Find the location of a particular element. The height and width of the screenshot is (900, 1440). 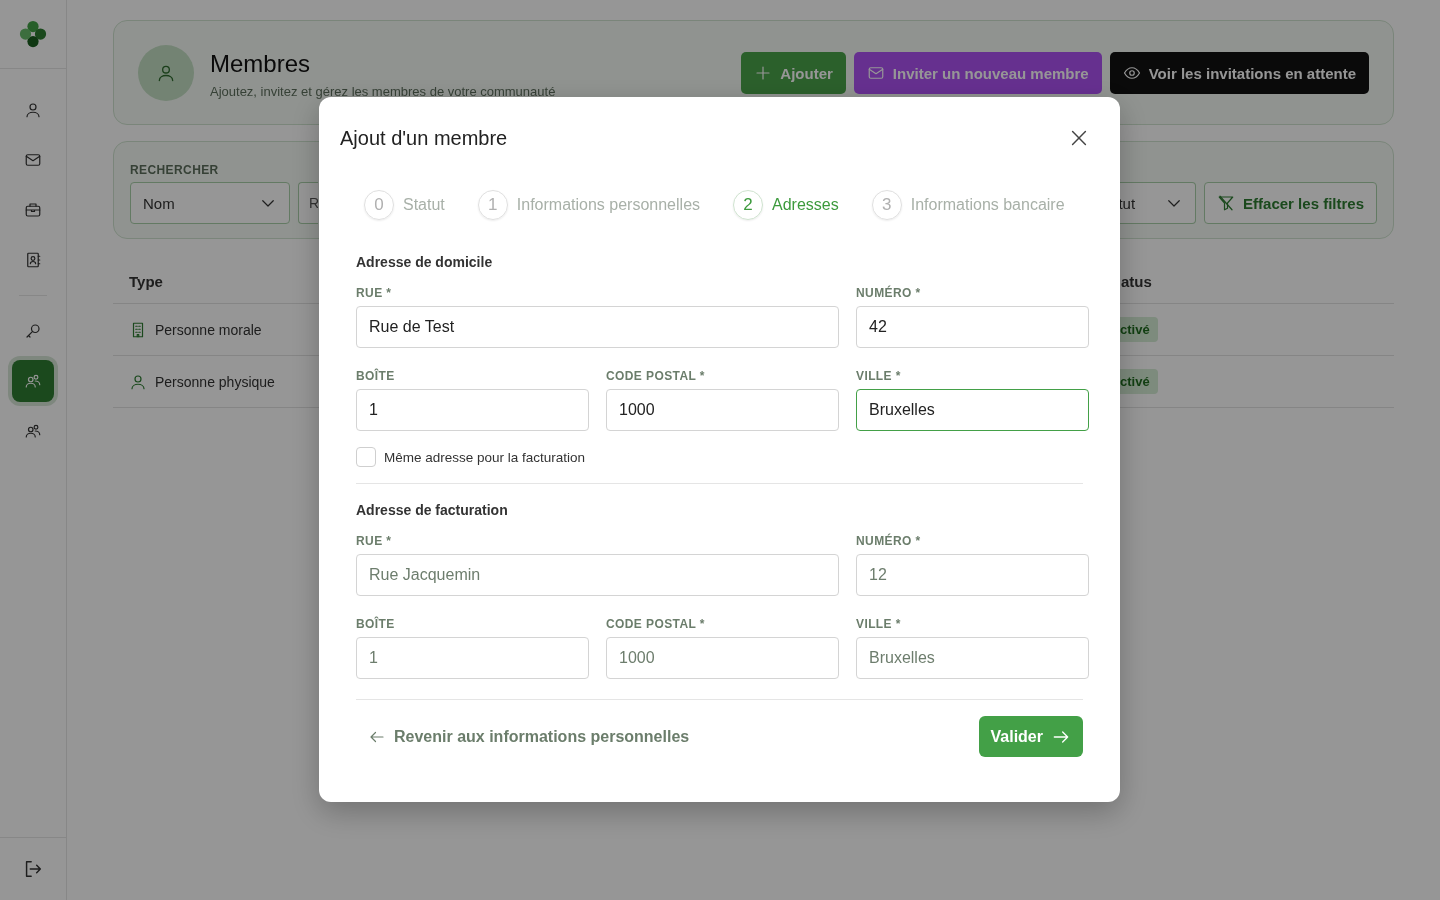

briefcase-icon is located at coordinates (33, 210).